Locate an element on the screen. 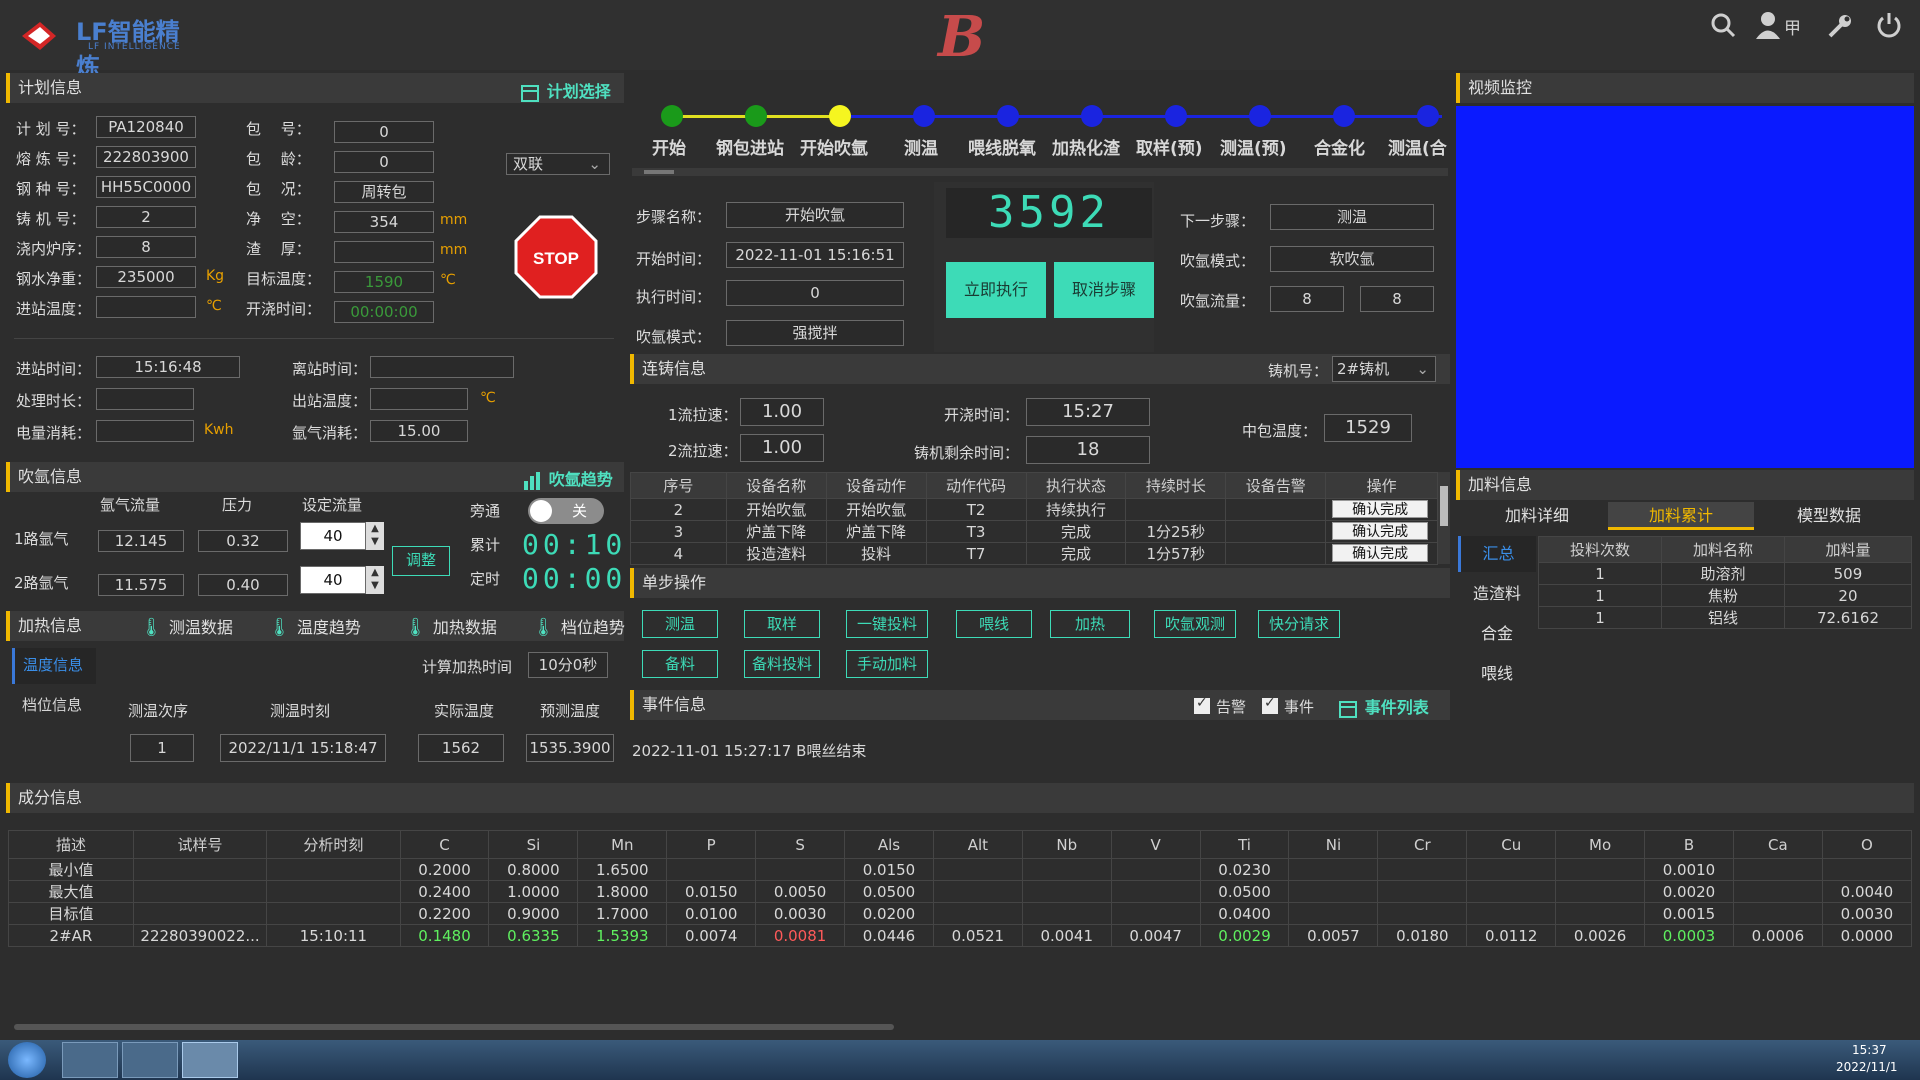 Image resolution: width=1920 pixels, height=1080 pixels. single-op-button: 快分请求 is located at coordinates (1299, 624).